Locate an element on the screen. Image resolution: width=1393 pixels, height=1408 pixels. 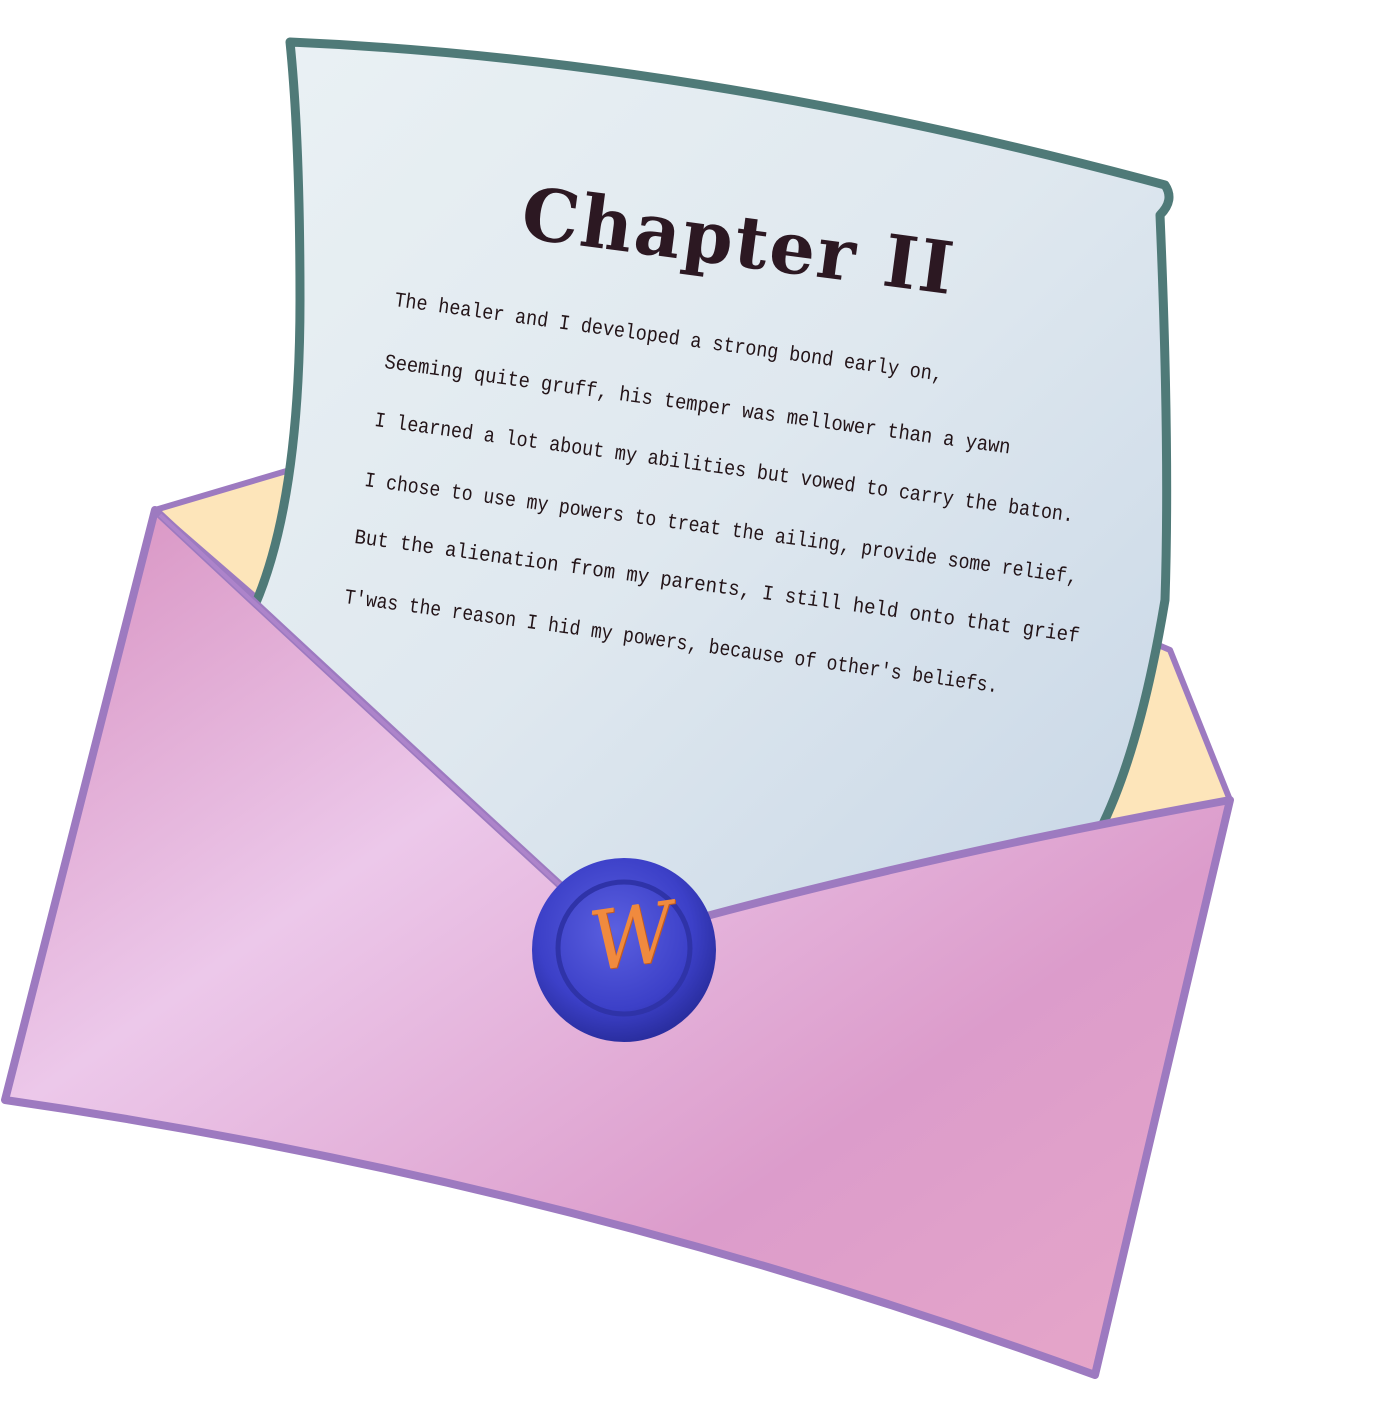
seal-monogram: W is located at coordinates (632, 937).